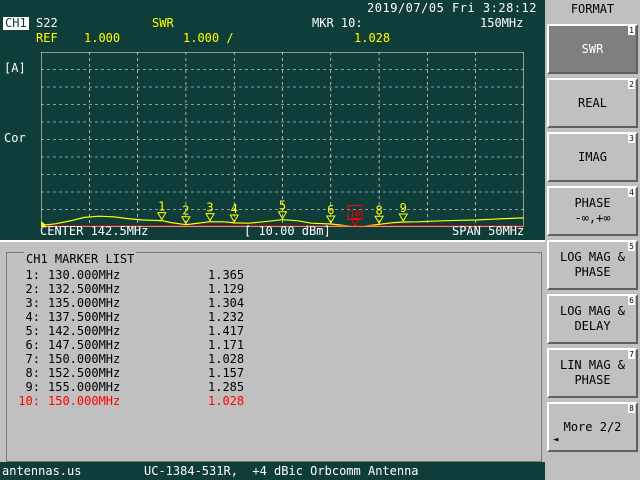 The width and height of the screenshot is (640, 480). I want to click on marker-frequency: 155.000MHz, so click(84, 387).